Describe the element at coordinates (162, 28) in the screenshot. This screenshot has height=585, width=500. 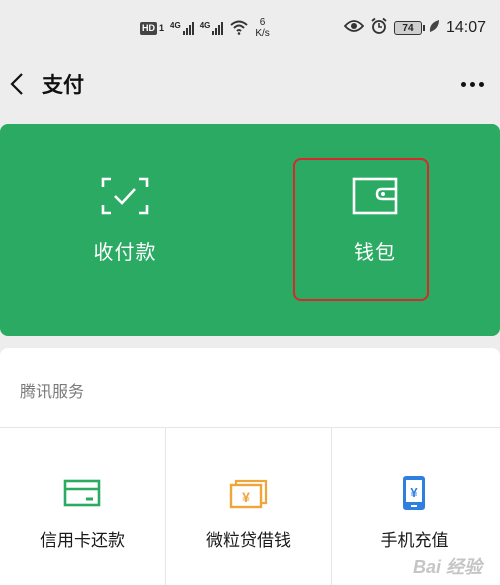
I see `hd-sim-number: 1` at that location.